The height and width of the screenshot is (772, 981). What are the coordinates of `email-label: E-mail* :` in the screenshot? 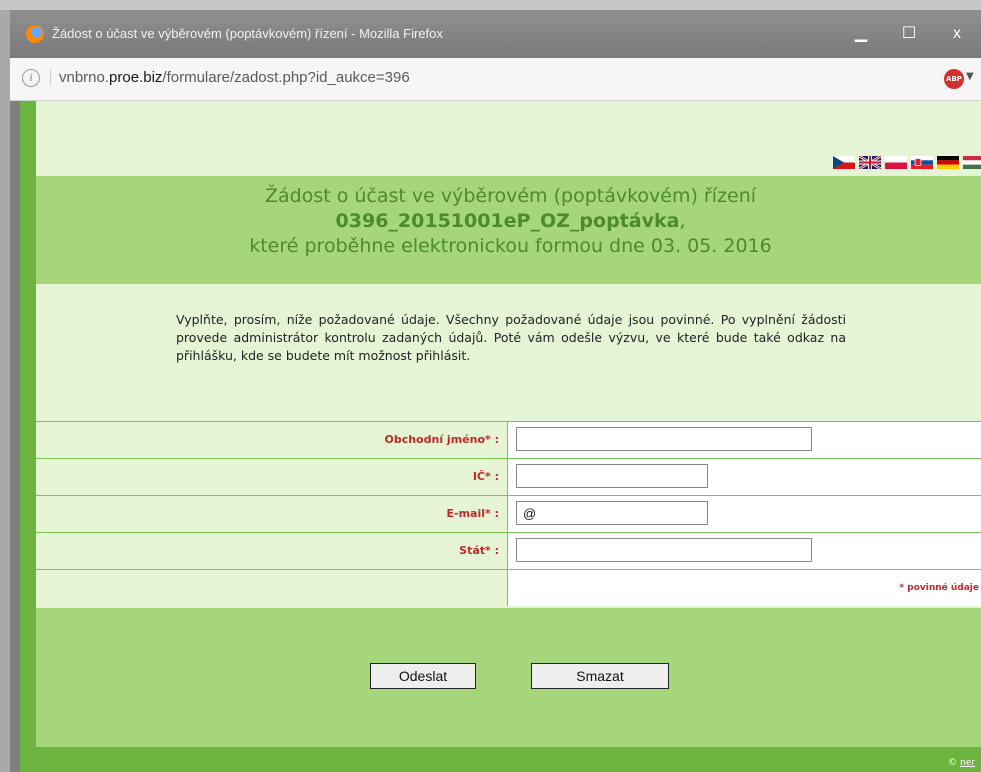 It's located at (473, 513).